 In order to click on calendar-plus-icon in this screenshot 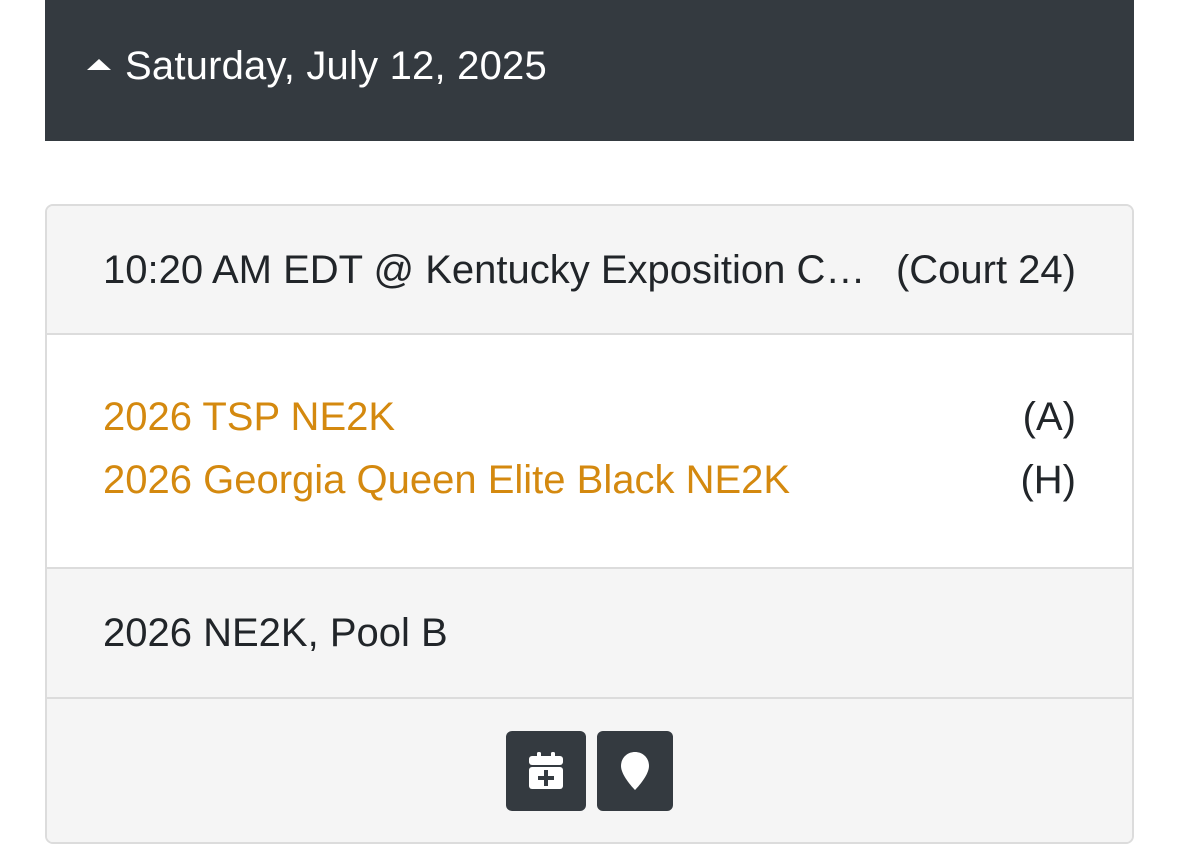, I will do `click(546, 770)`.